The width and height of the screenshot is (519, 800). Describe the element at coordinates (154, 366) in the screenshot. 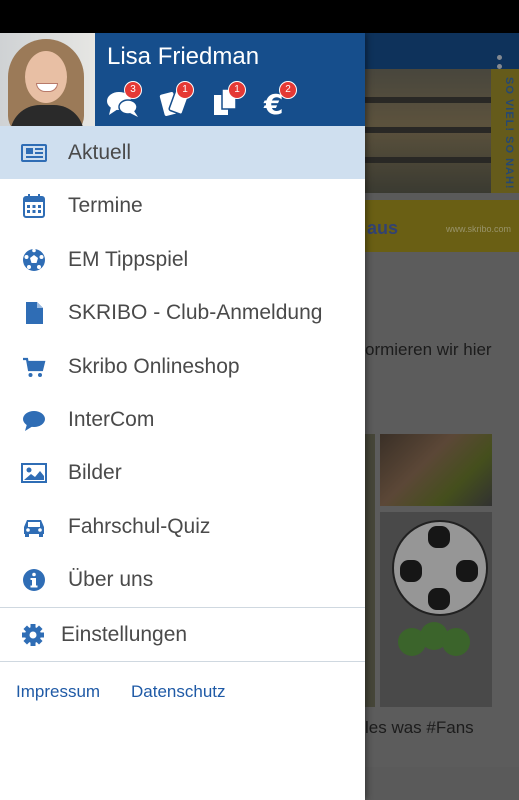

I see `menu-label: Skribo Onlineshop` at that location.